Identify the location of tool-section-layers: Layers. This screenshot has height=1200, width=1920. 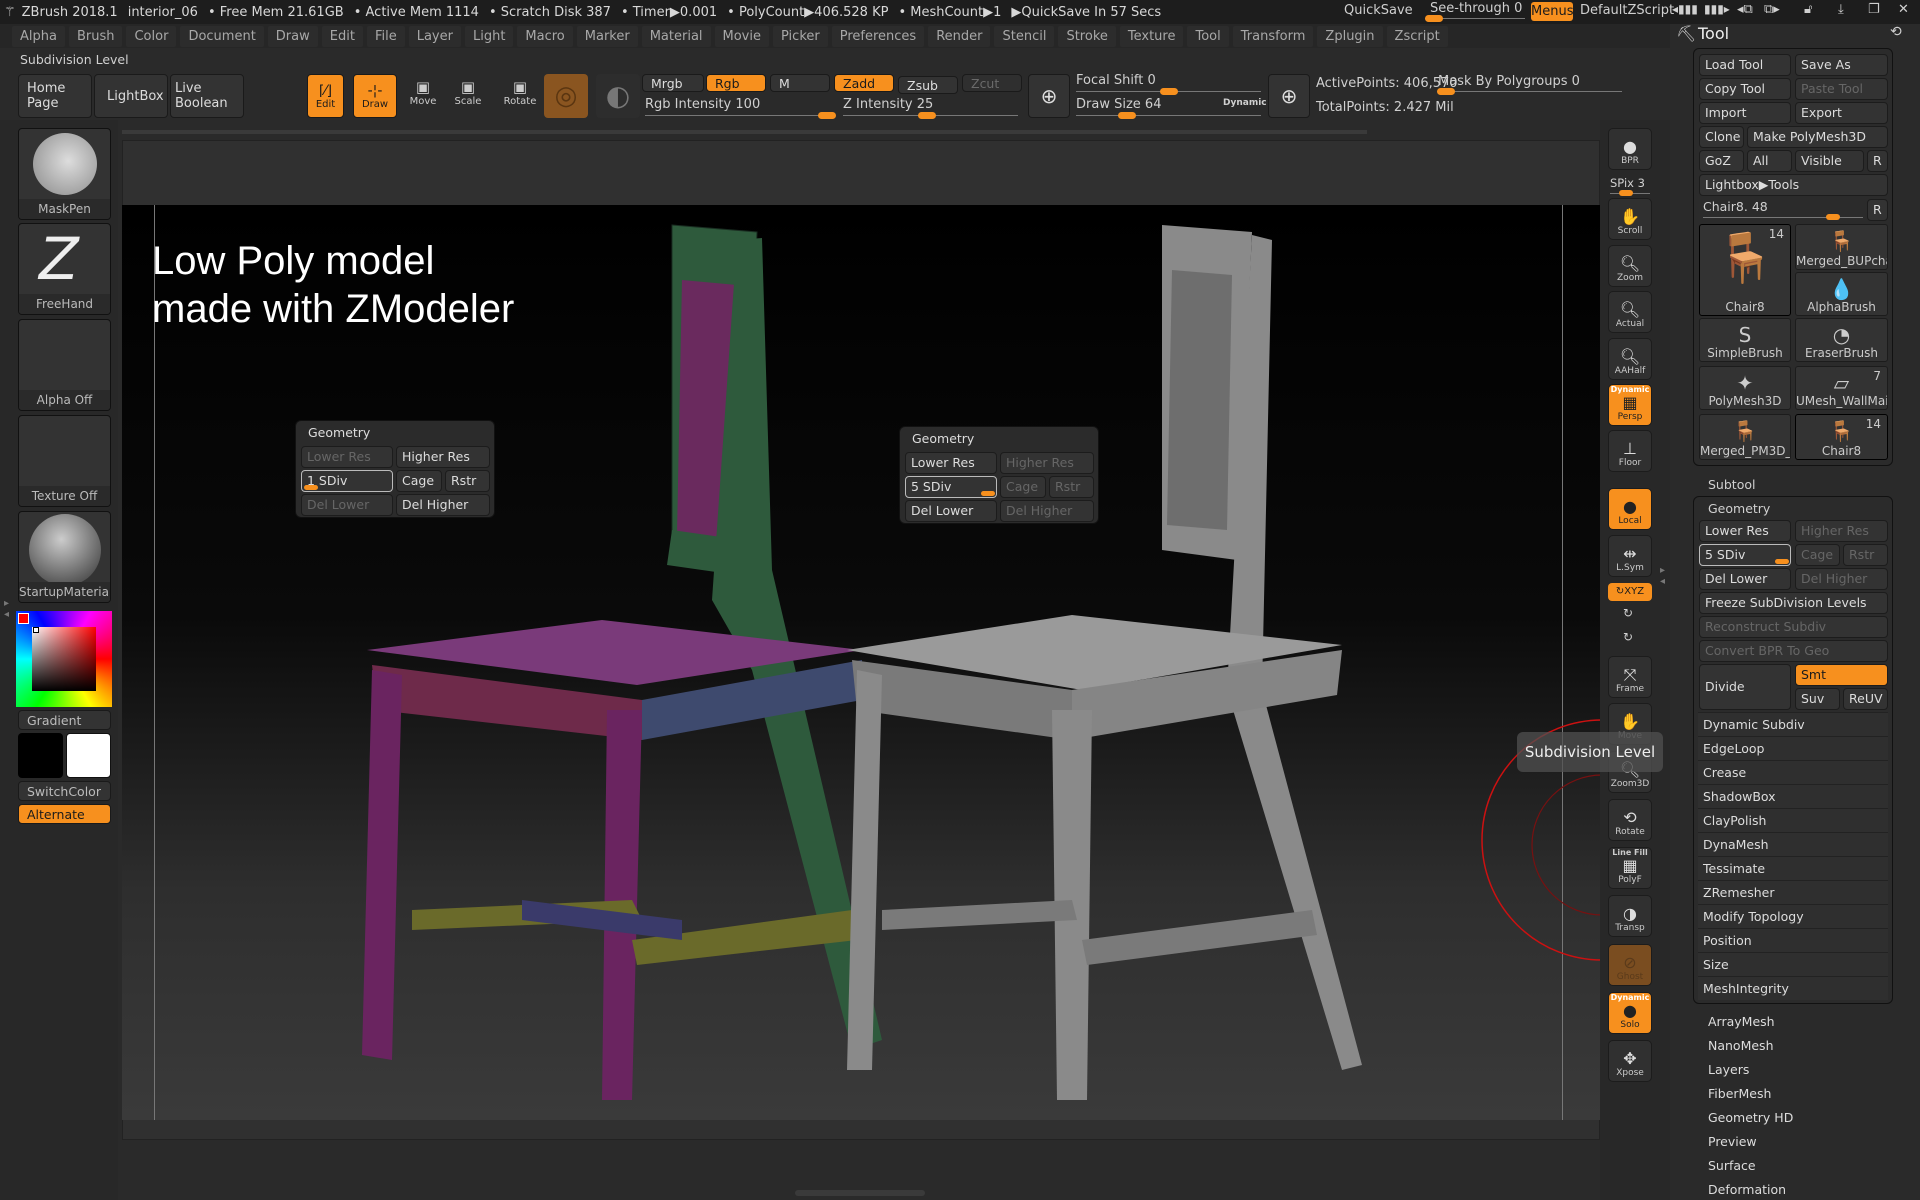
(1728, 1069).